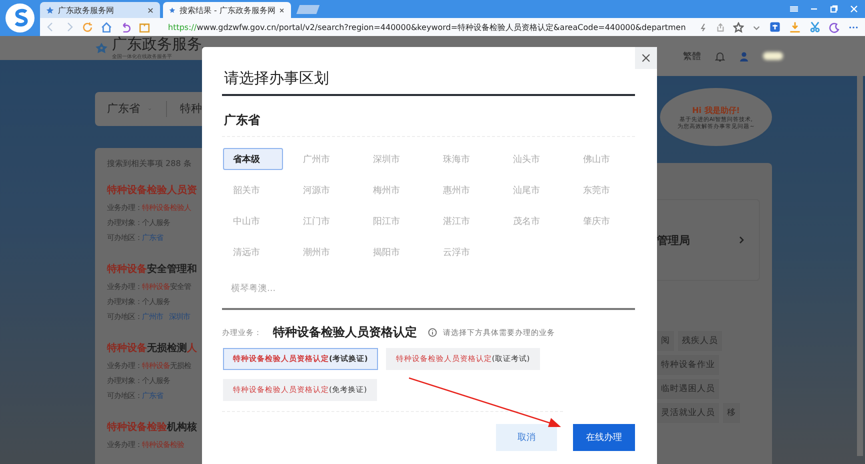  Describe the element at coordinates (428, 82) in the screenshot. I see `dialog-title: 请选择办事区划` at that location.